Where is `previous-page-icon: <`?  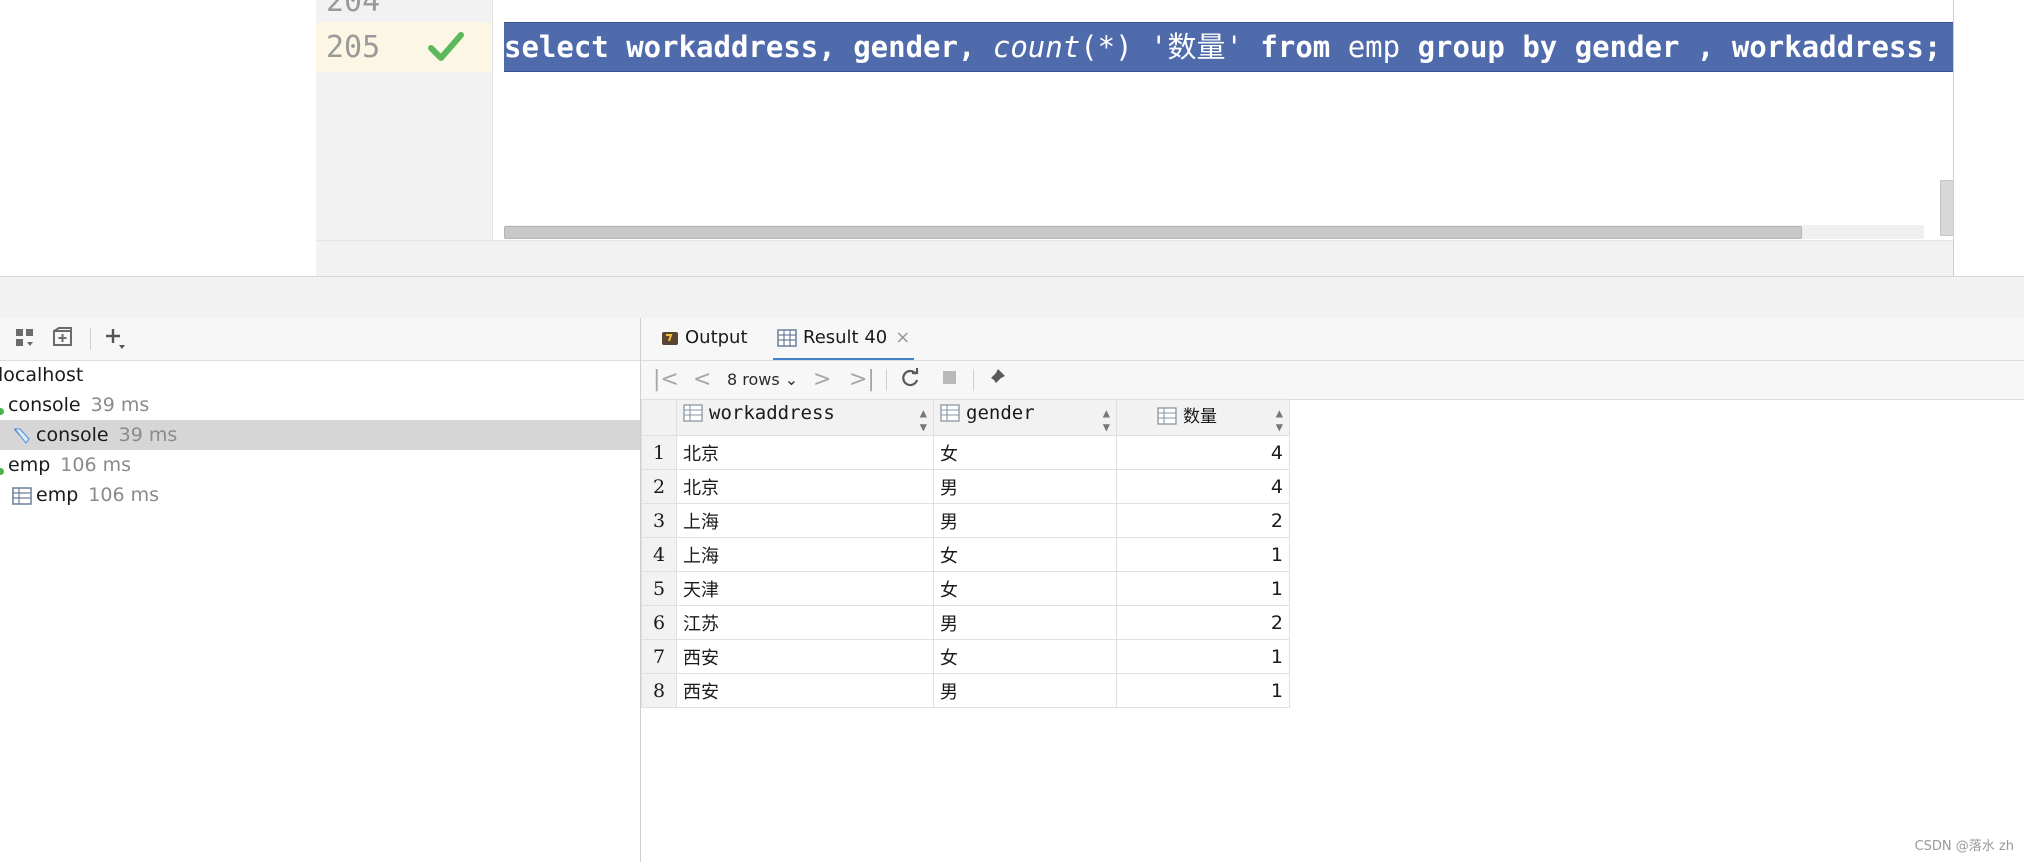 previous-page-icon: < is located at coordinates (702, 380).